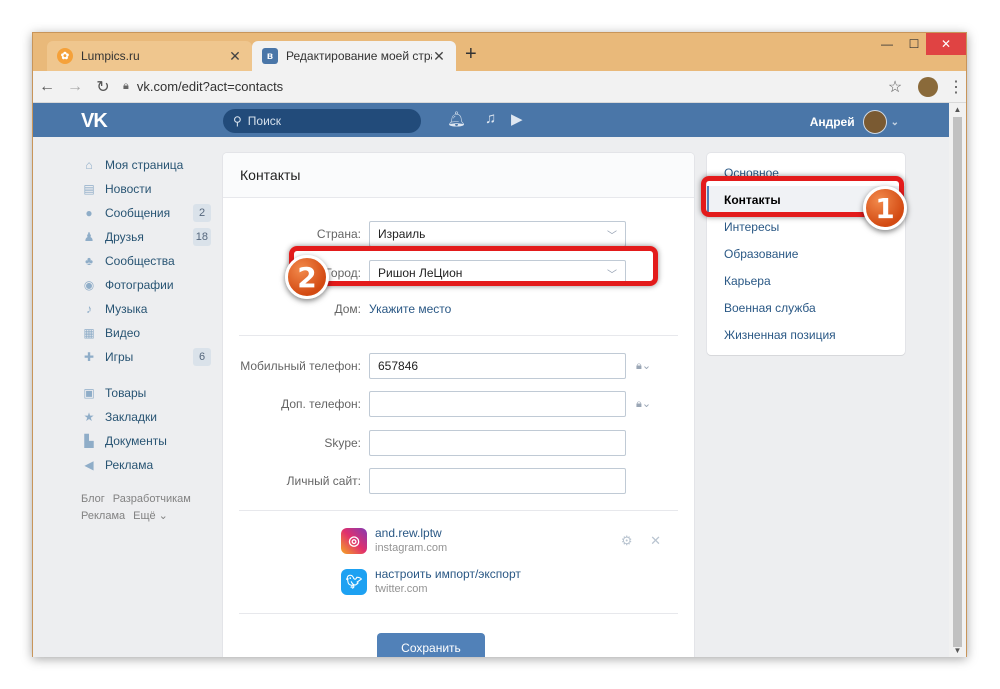 The image size is (1000, 689). I want to click on sidebar-item-video: ▦ Видео, so click(146, 333).